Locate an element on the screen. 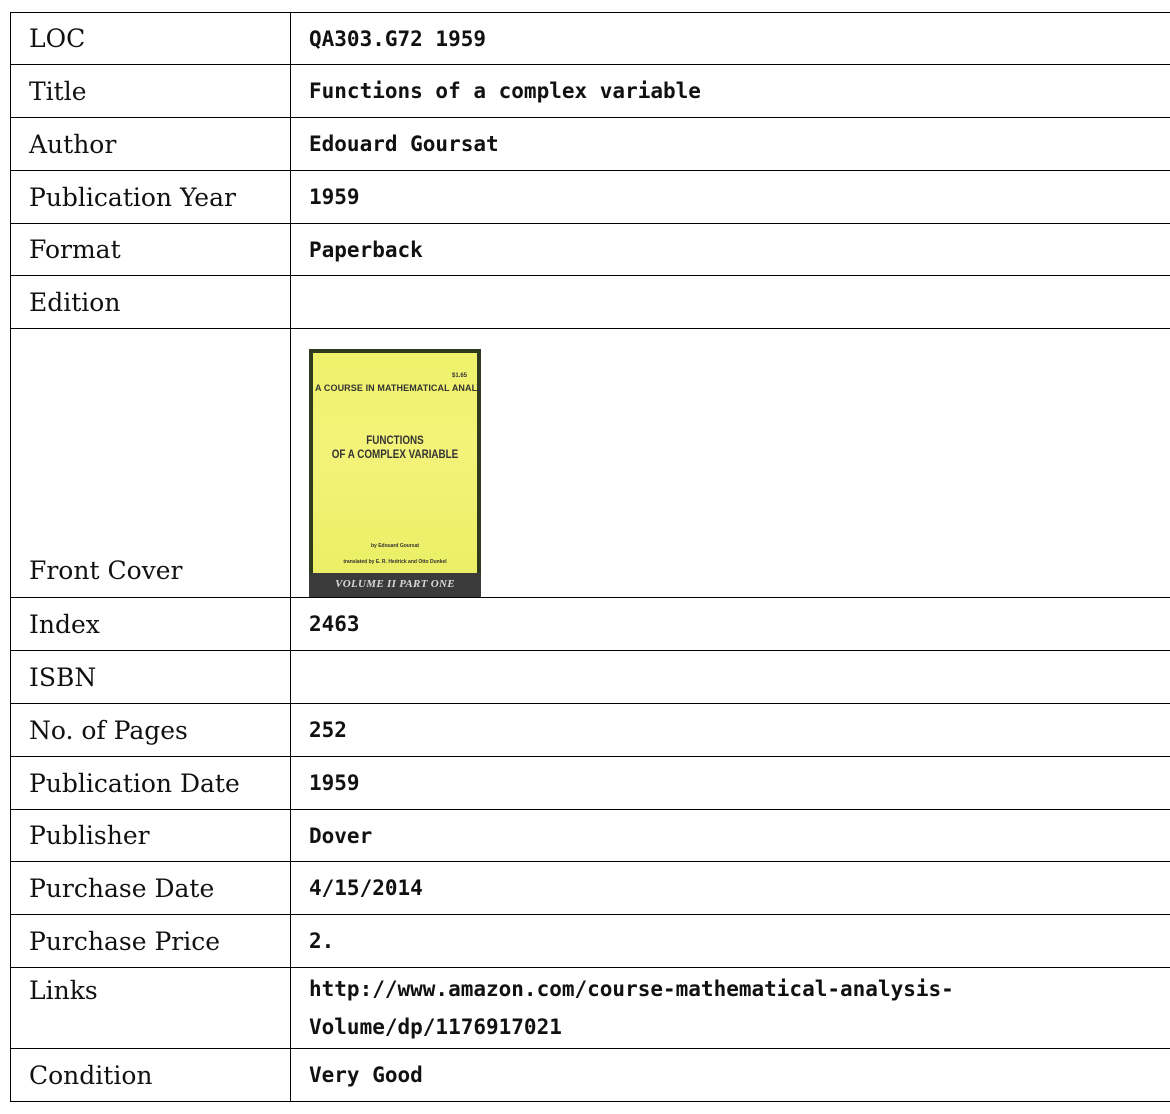  publication-date-label: Publication Date is located at coordinates (150, 783).